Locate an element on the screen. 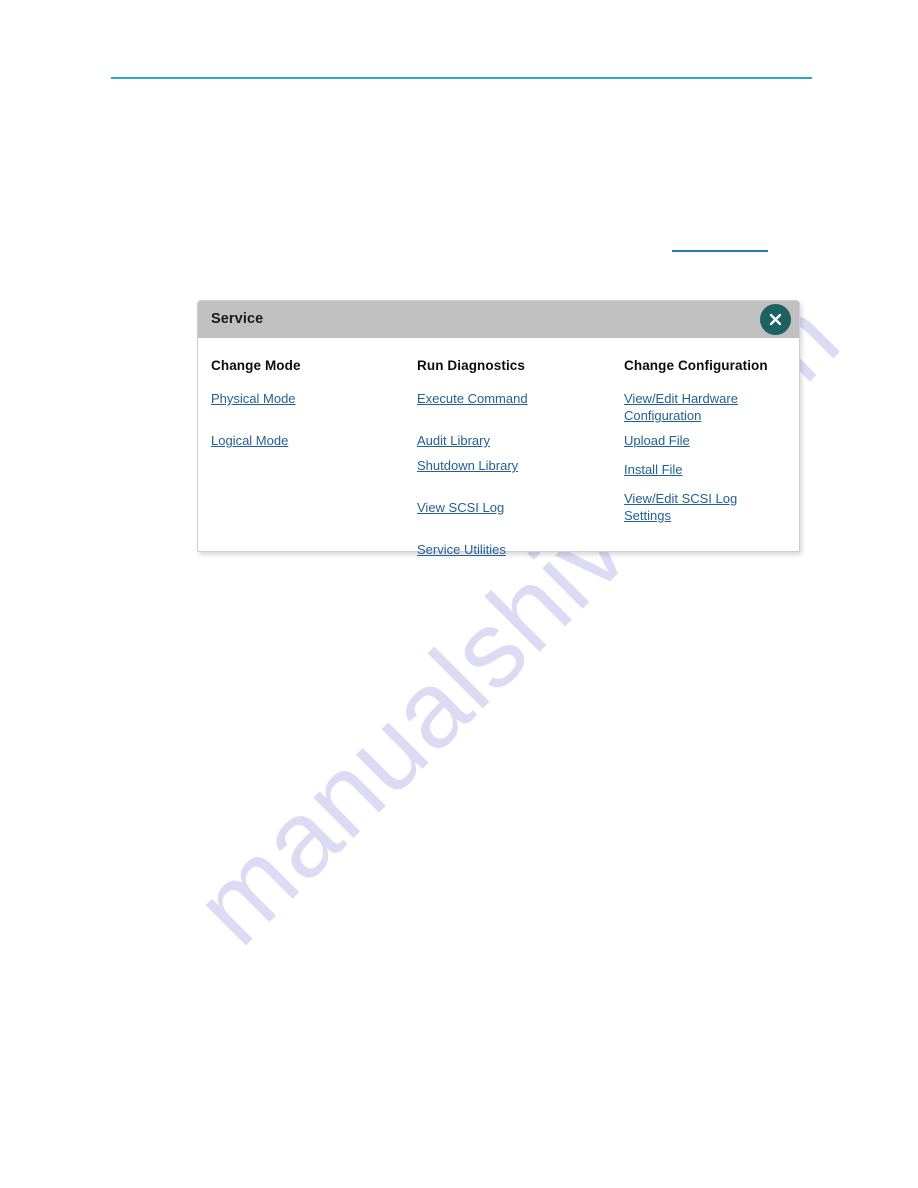 The width and height of the screenshot is (918, 1188). link-view-edit-hardware-configuration: View/Edit Hardware Configuration is located at coordinates (699, 407).